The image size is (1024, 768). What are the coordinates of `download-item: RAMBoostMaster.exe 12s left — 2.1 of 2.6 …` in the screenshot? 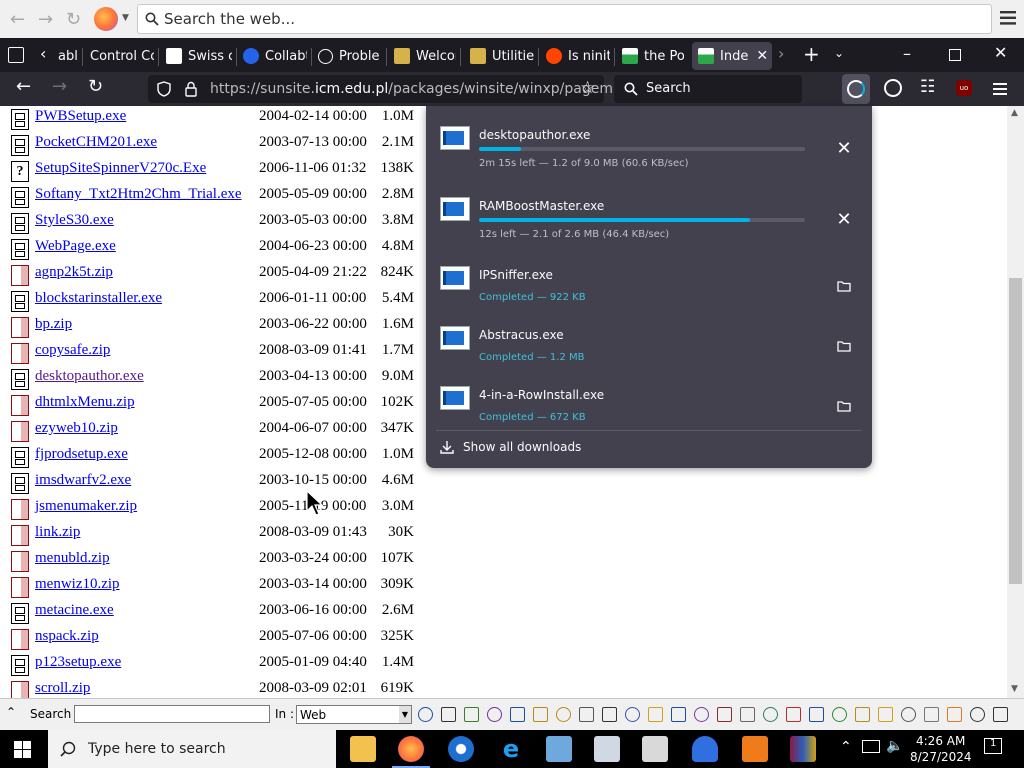 It's located at (649, 213).